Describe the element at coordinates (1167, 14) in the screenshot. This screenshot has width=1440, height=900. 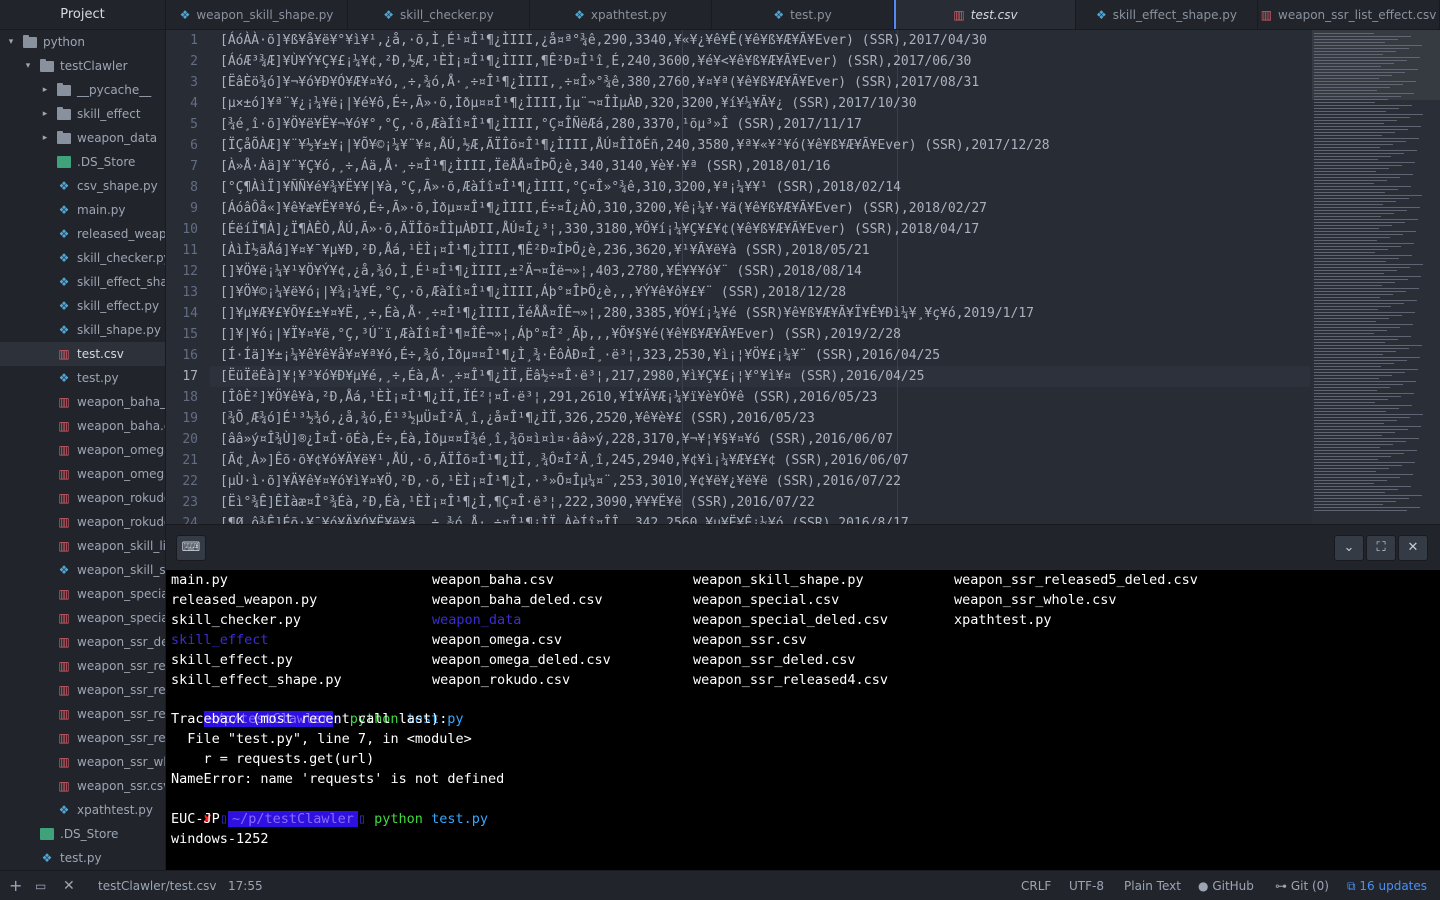
I see `tab-skill-effect-shape-py: ❖ skill_effect_shape.py` at that location.